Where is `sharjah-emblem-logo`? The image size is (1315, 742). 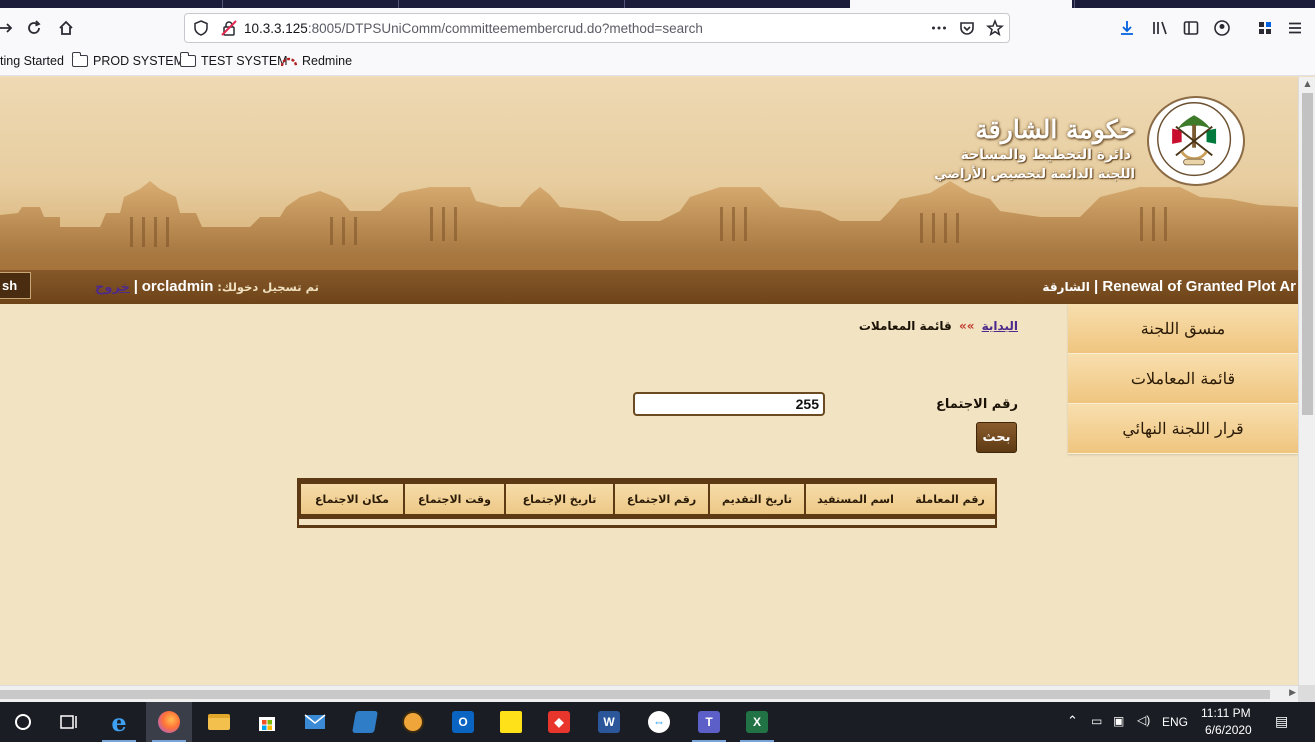 sharjah-emblem-logo is located at coordinates (1196, 141).